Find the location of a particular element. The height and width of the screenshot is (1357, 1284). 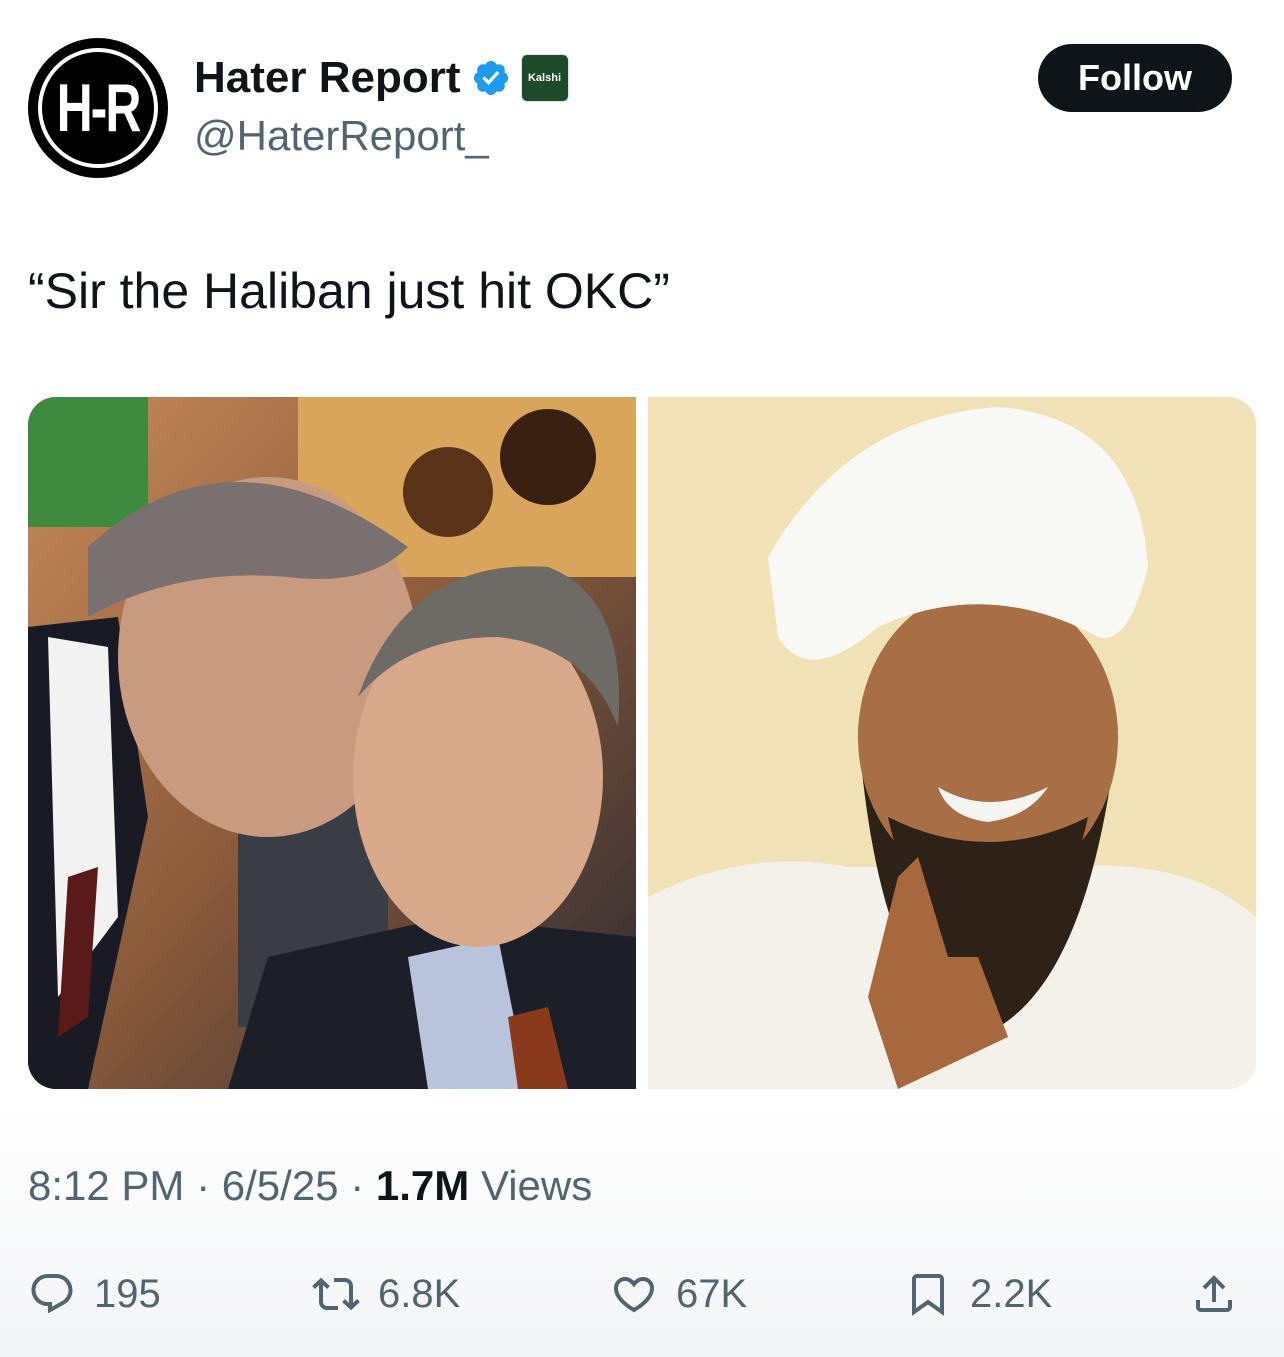

repost-button: 6.8K is located at coordinates (386, 1294).